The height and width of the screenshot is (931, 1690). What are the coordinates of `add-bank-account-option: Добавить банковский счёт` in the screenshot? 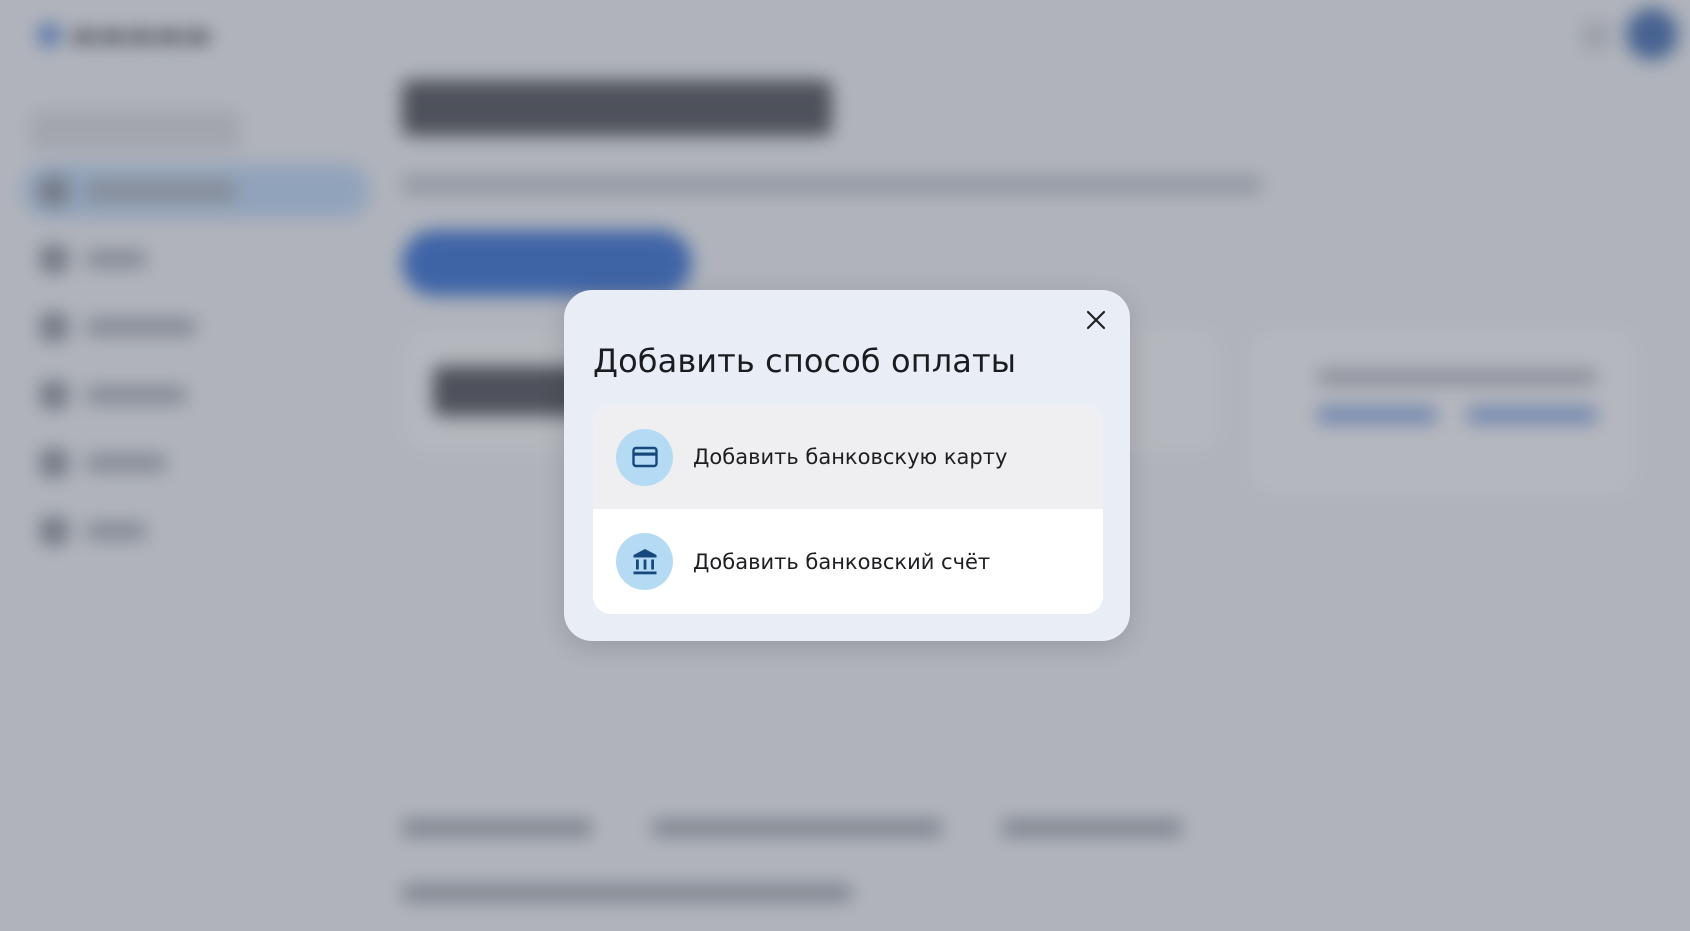 It's located at (848, 561).